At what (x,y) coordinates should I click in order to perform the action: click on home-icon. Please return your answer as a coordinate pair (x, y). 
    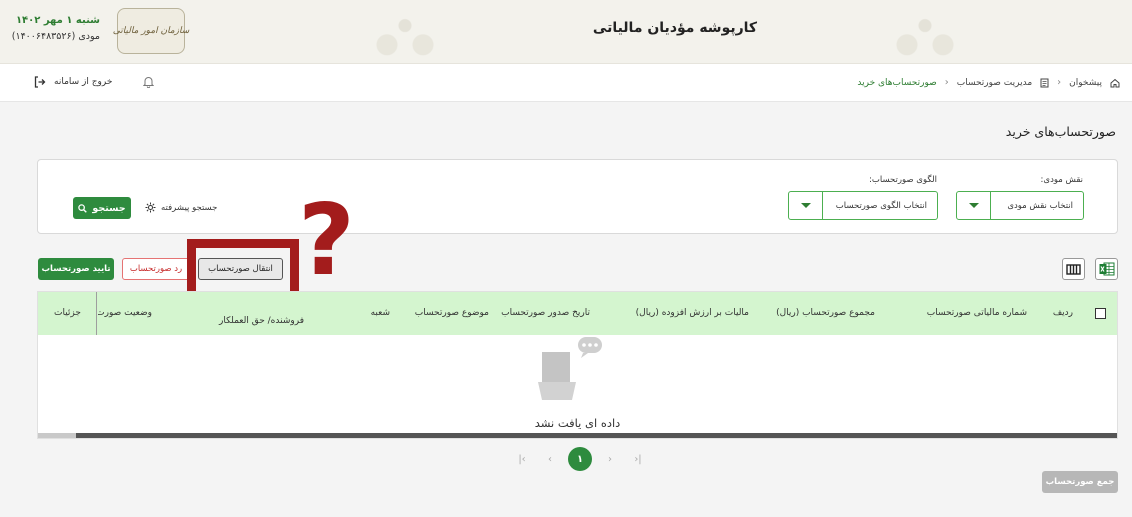
    Looking at the image, I should click on (1115, 83).